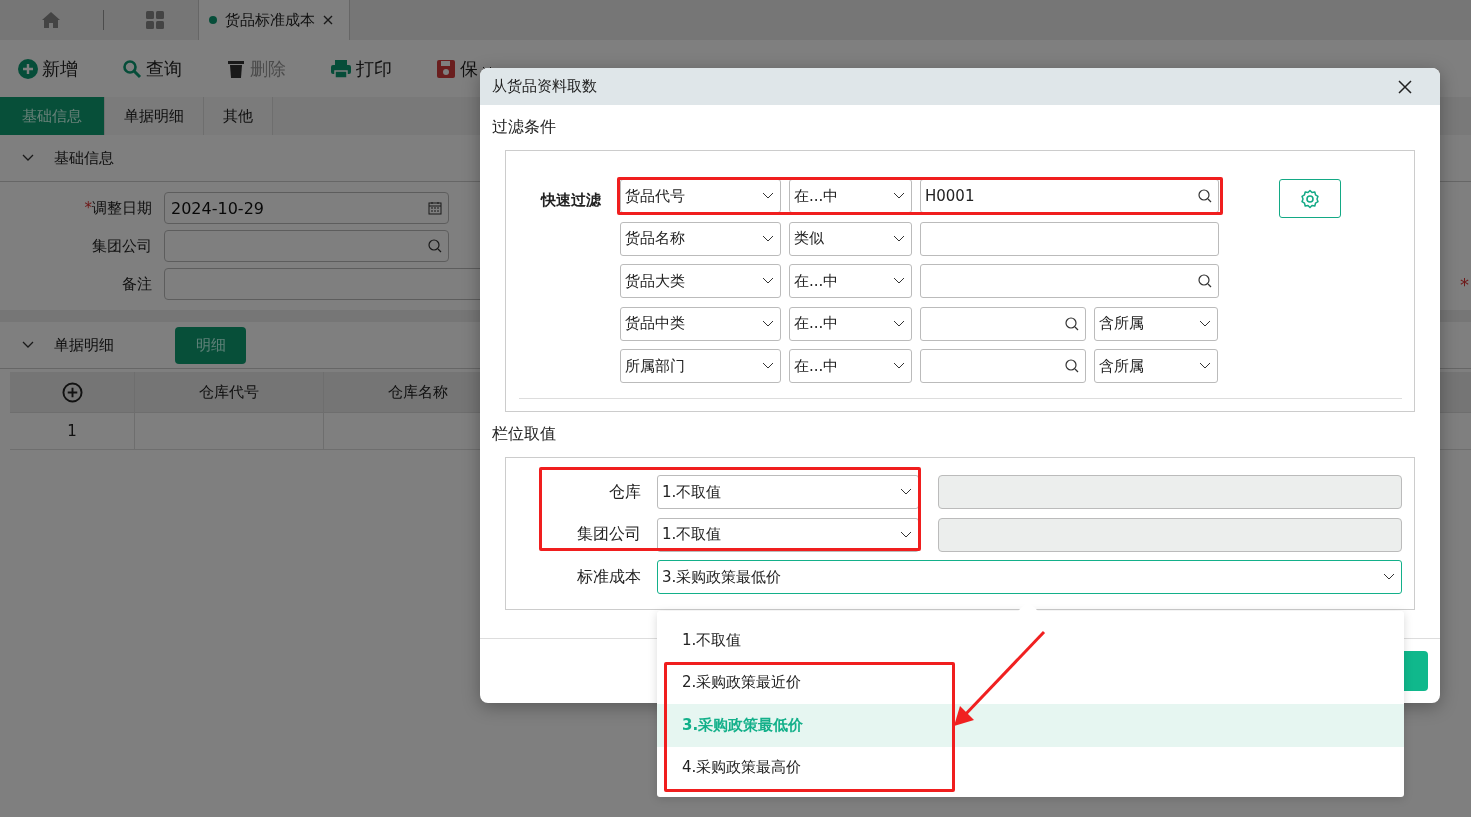  What do you see at coordinates (274, 20) in the screenshot?
I see `page-tab: 货品标准成本` at bounding box center [274, 20].